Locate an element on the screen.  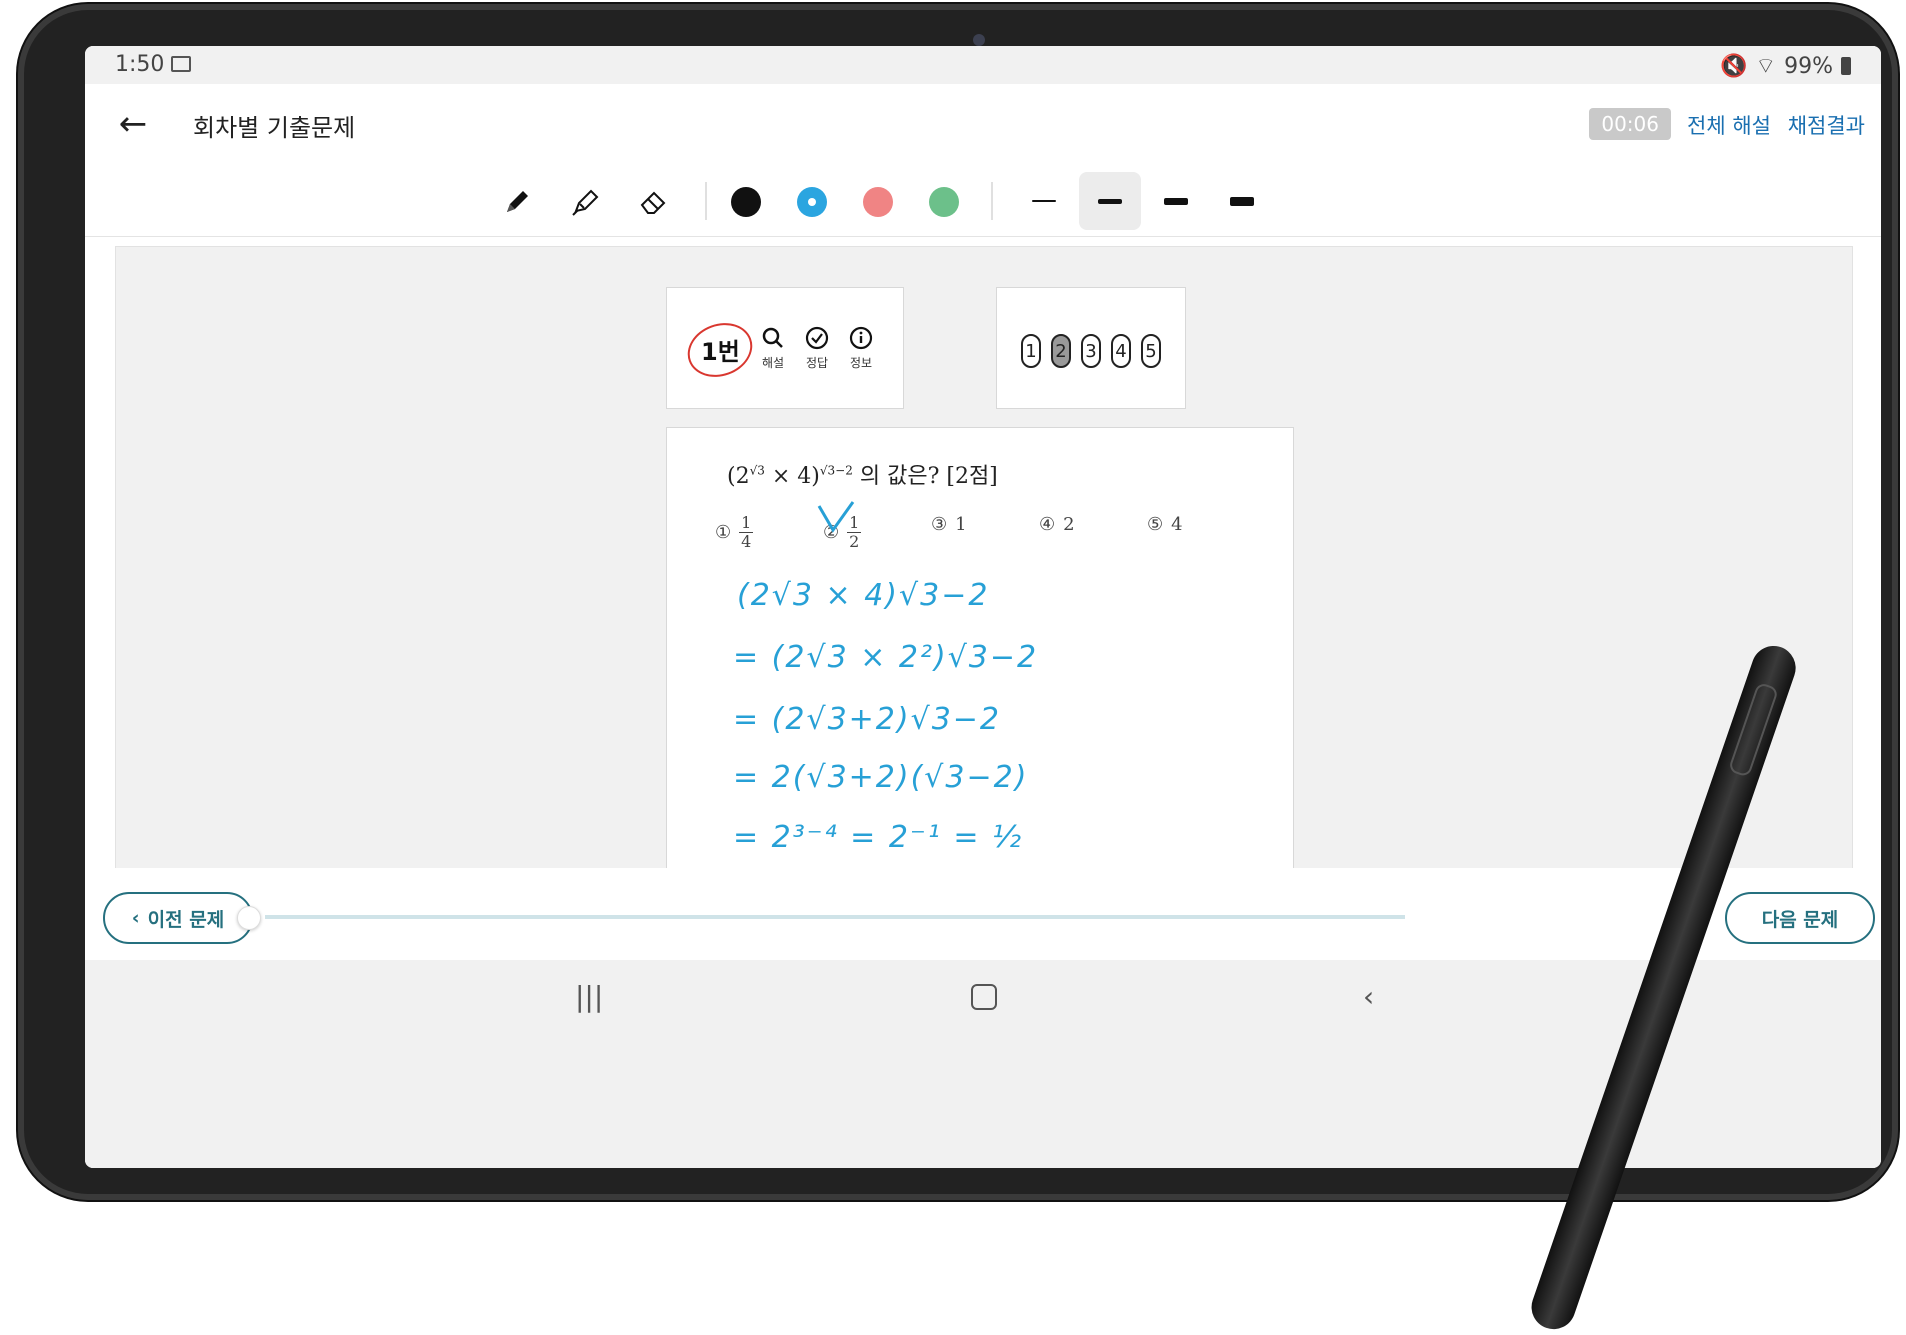
next-question-label: 다음 문제 is located at coordinates (1800, 919).